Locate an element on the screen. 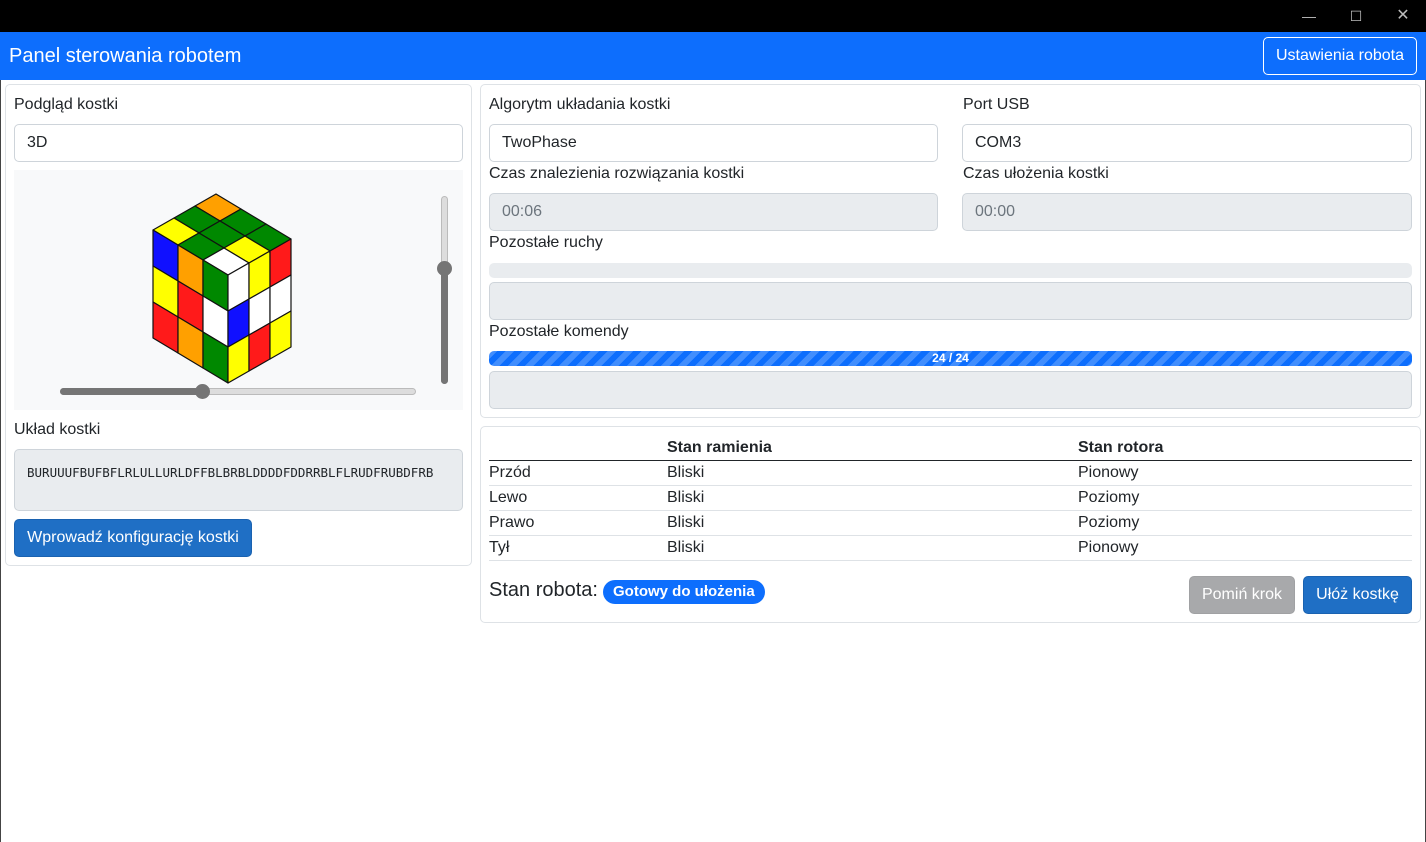 This screenshot has height=842, width=1426. table-row: Prawo Bliski Poziomy is located at coordinates (950, 523).